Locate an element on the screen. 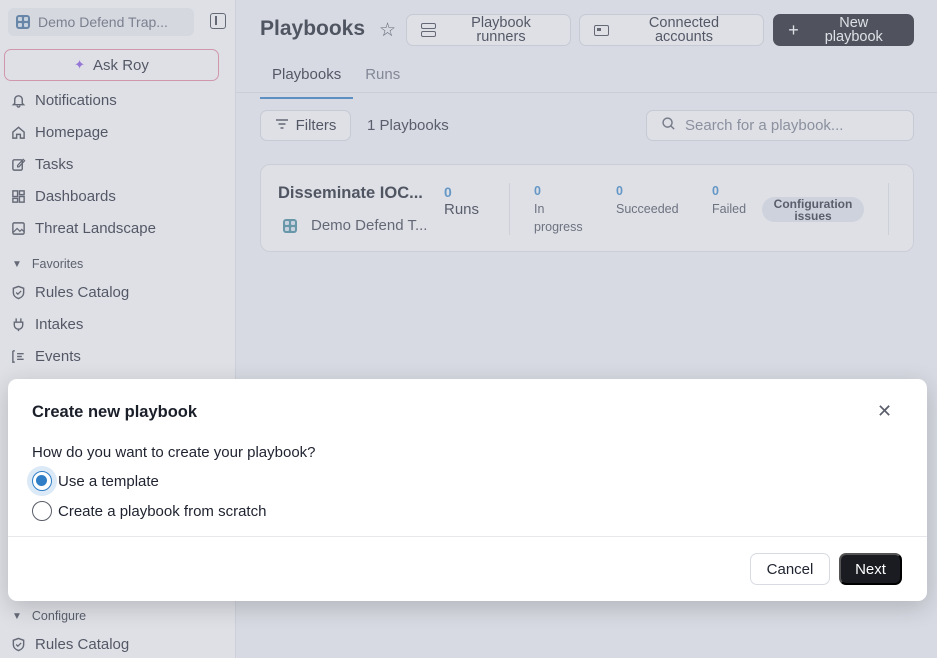 Image resolution: width=937 pixels, height=658 pixels. dialog-question: How do you want to create your playbook? is located at coordinates (174, 452).